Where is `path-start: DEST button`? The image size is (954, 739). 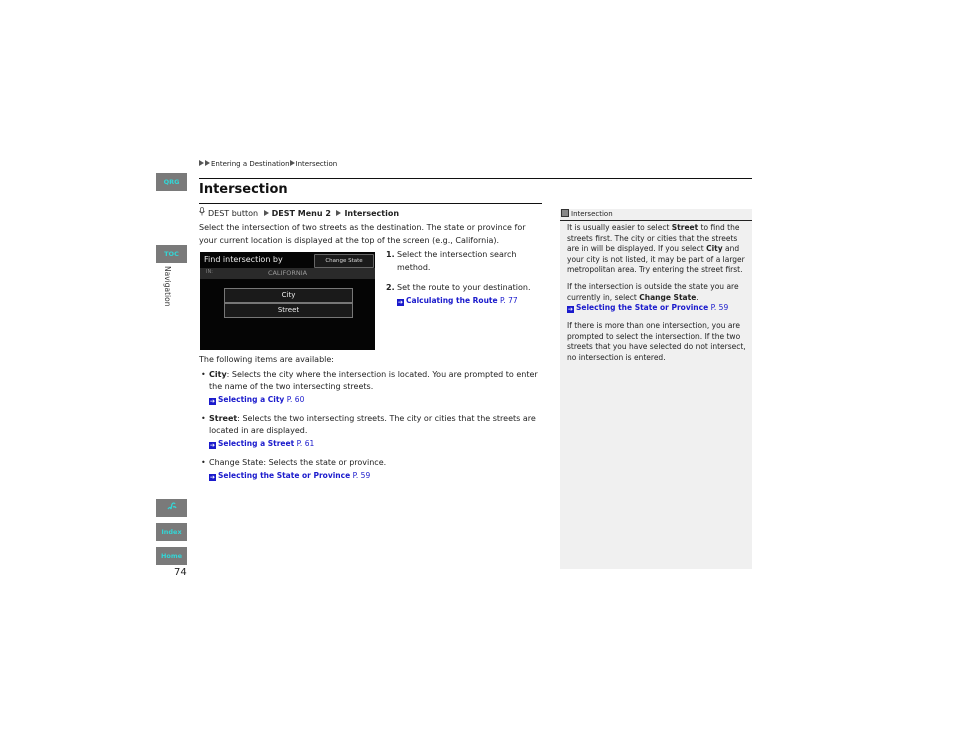
path-start: DEST button is located at coordinates (233, 213).